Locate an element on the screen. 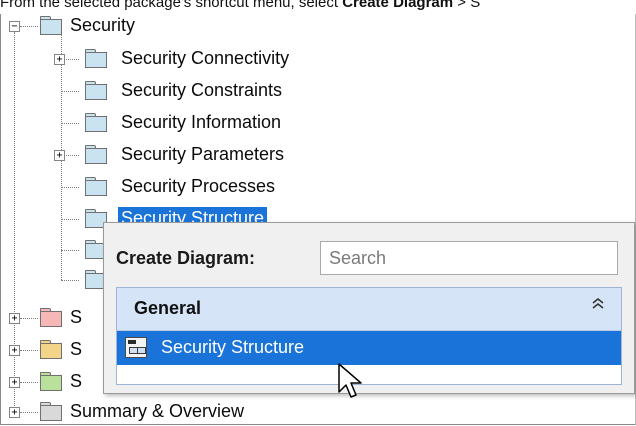 The image size is (636, 426). mouse-pointer-icon is located at coordinates (352, 384).